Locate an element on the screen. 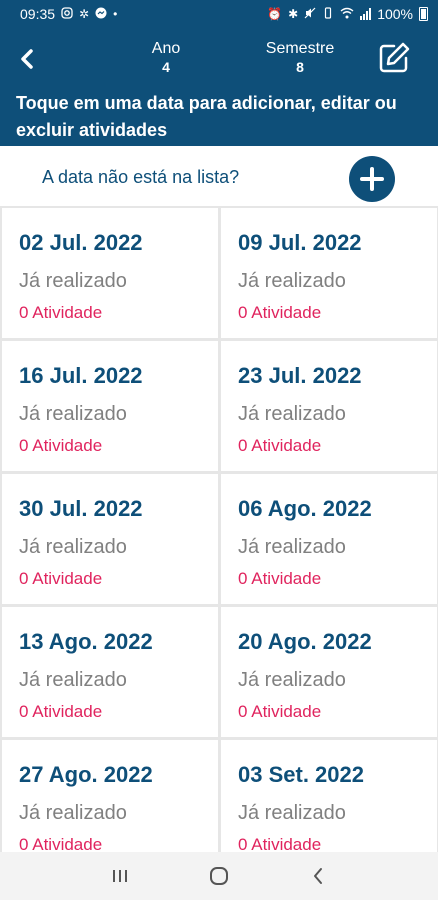  recent-apps-icon is located at coordinates (119, 876).